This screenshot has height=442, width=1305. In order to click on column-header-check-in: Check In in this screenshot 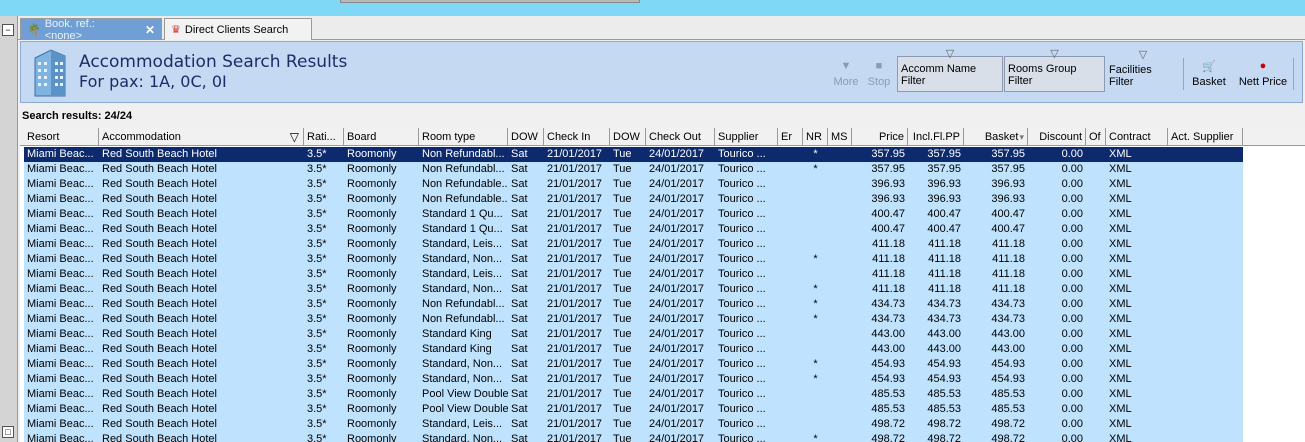, I will do `click(577, 137)`.